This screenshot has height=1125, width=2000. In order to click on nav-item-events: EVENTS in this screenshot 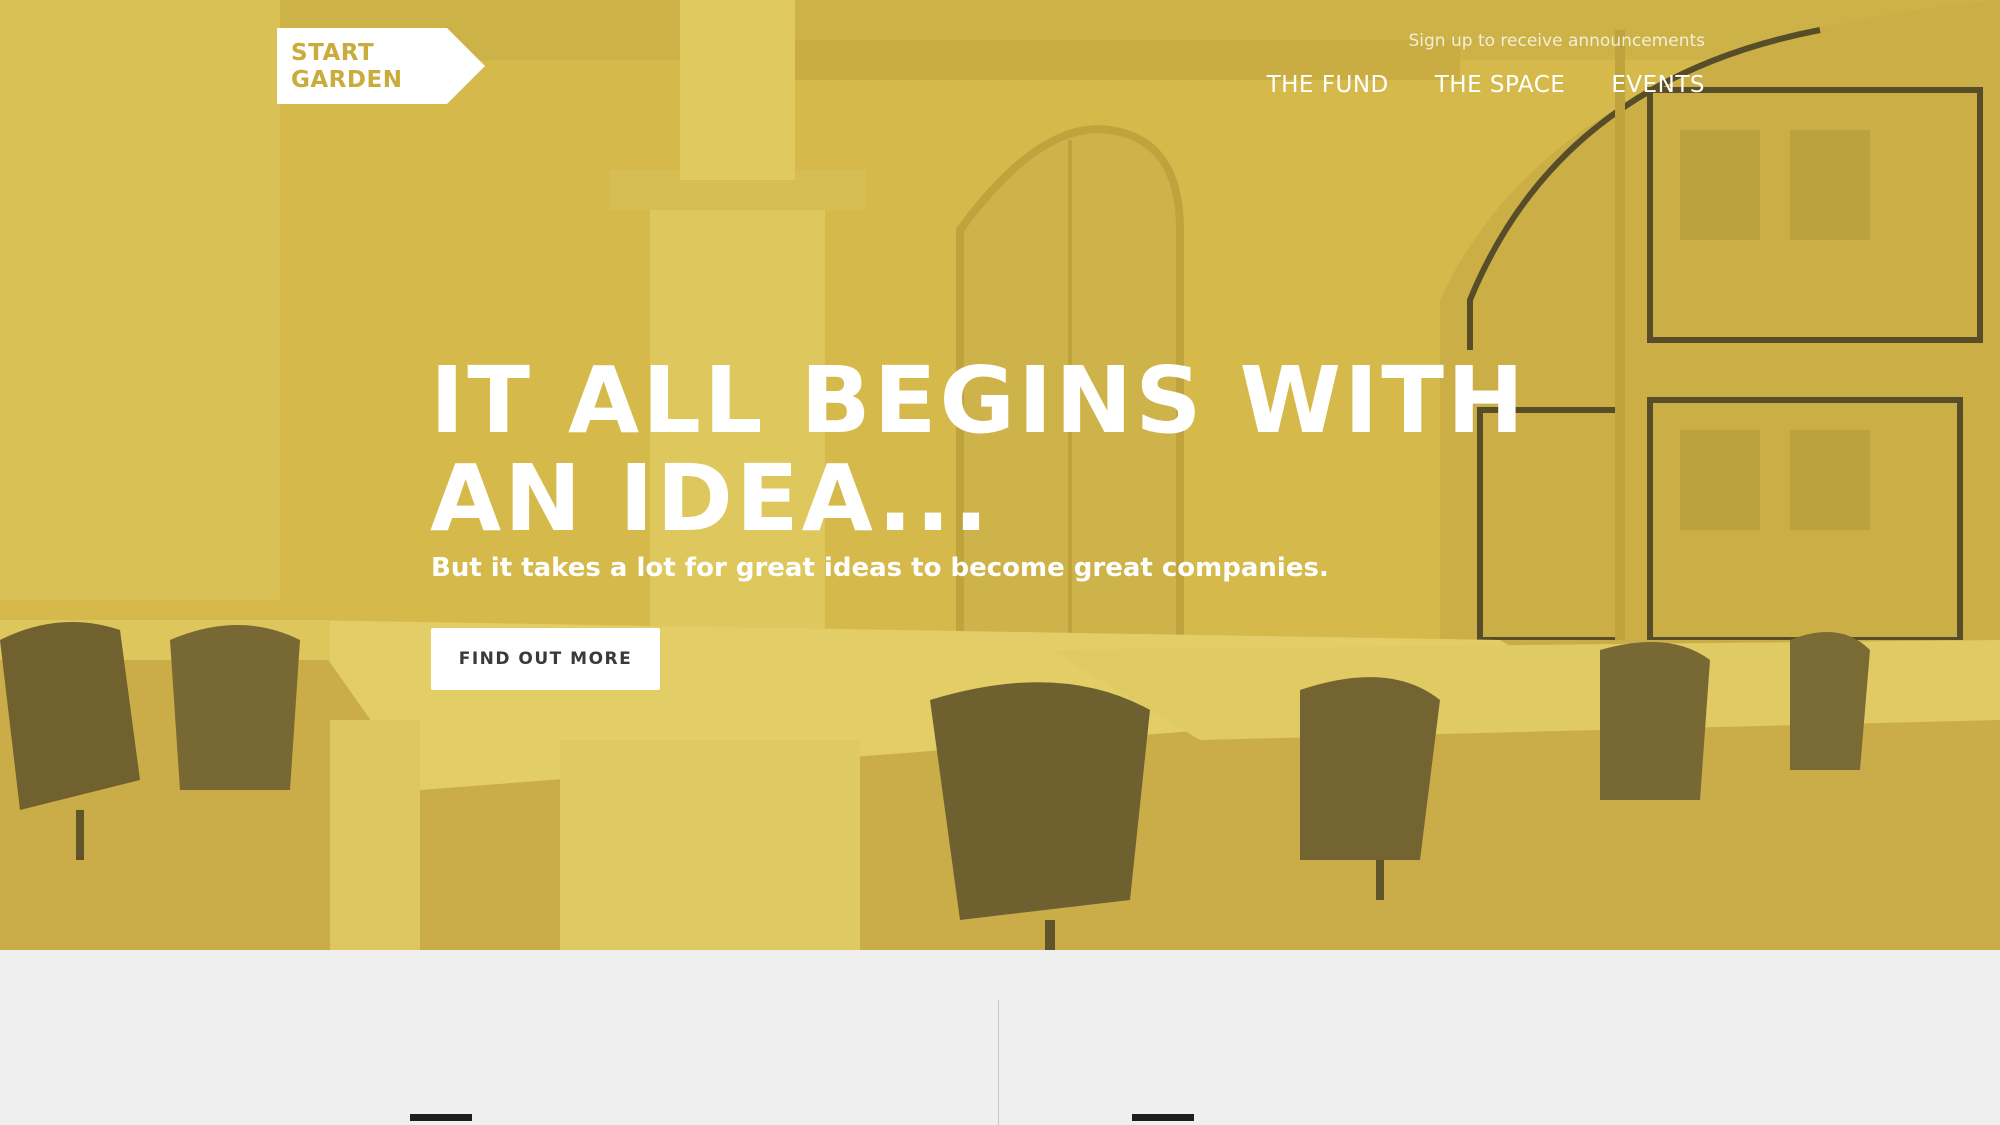, I will do `click(1658, 85)`.